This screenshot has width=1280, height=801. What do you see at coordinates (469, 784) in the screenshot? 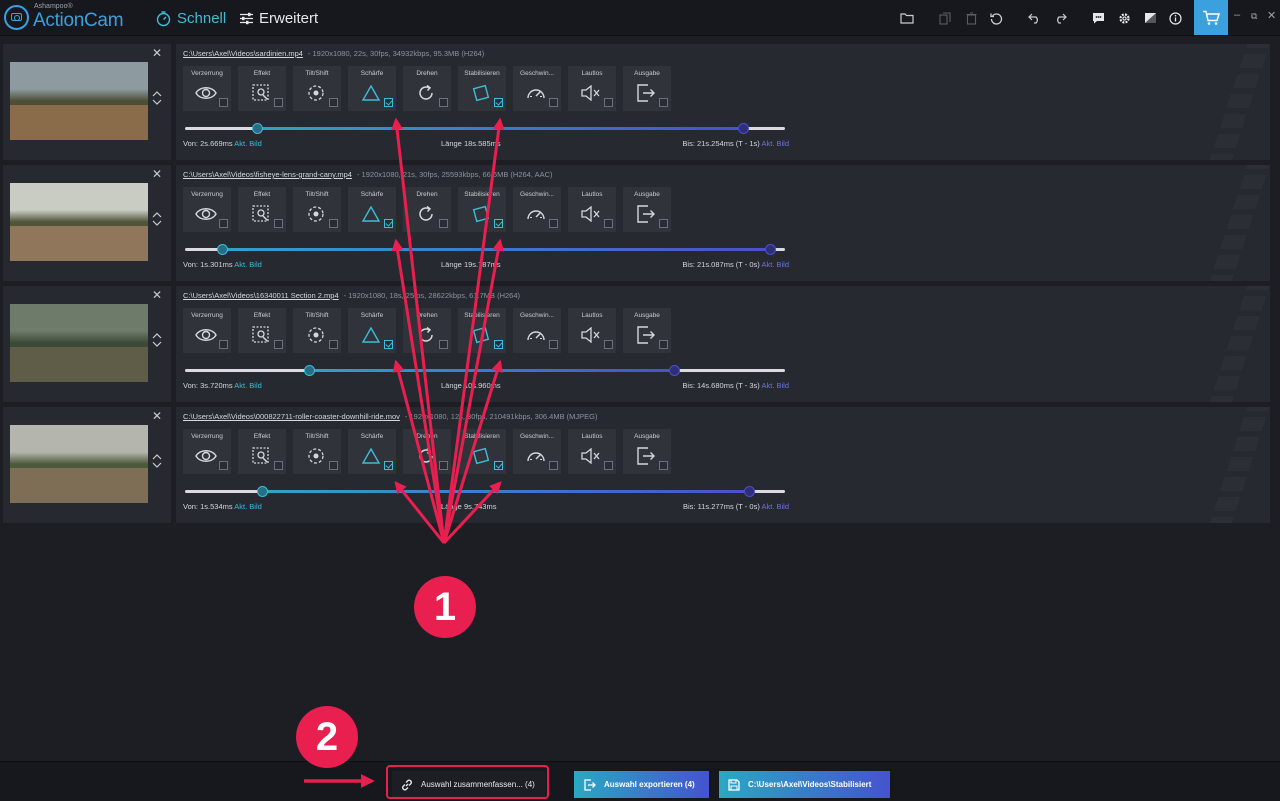
I see `merge-selection-button: Auswahl zusammenfassen... (4)` at bounding box center [469, 784].